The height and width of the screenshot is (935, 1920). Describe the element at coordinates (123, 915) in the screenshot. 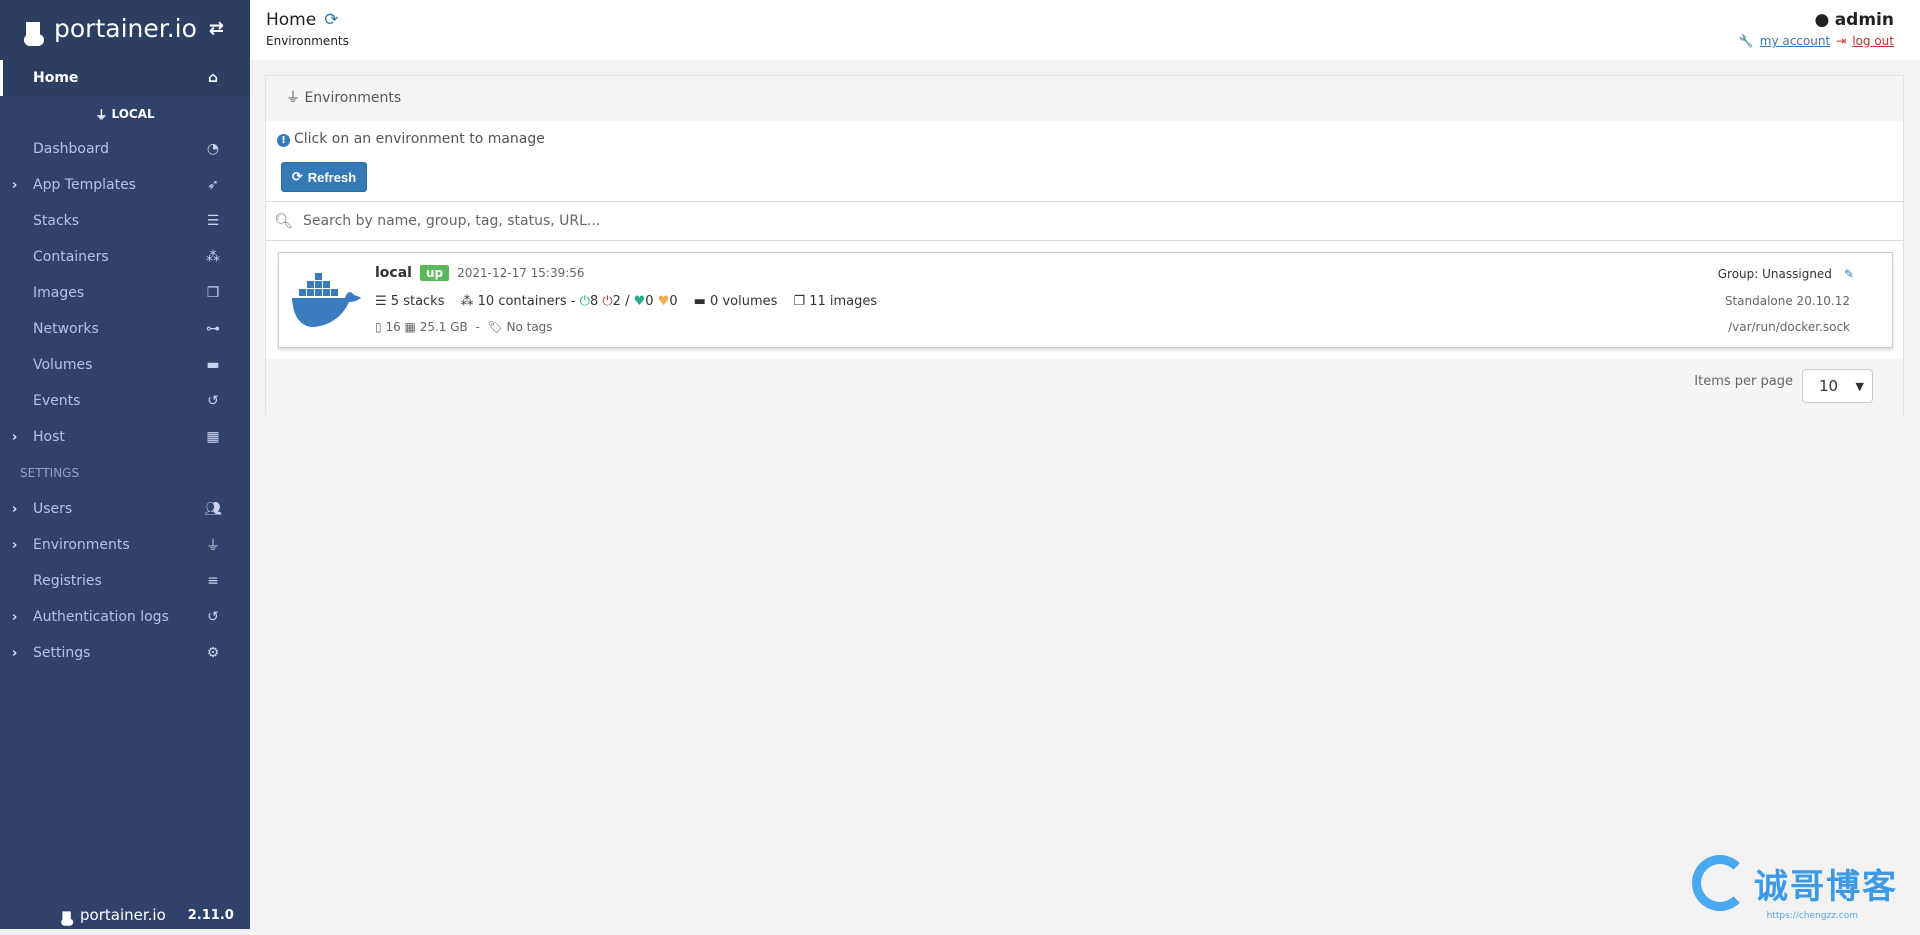

I see `footer-logo-text: portainer.io` at that location.